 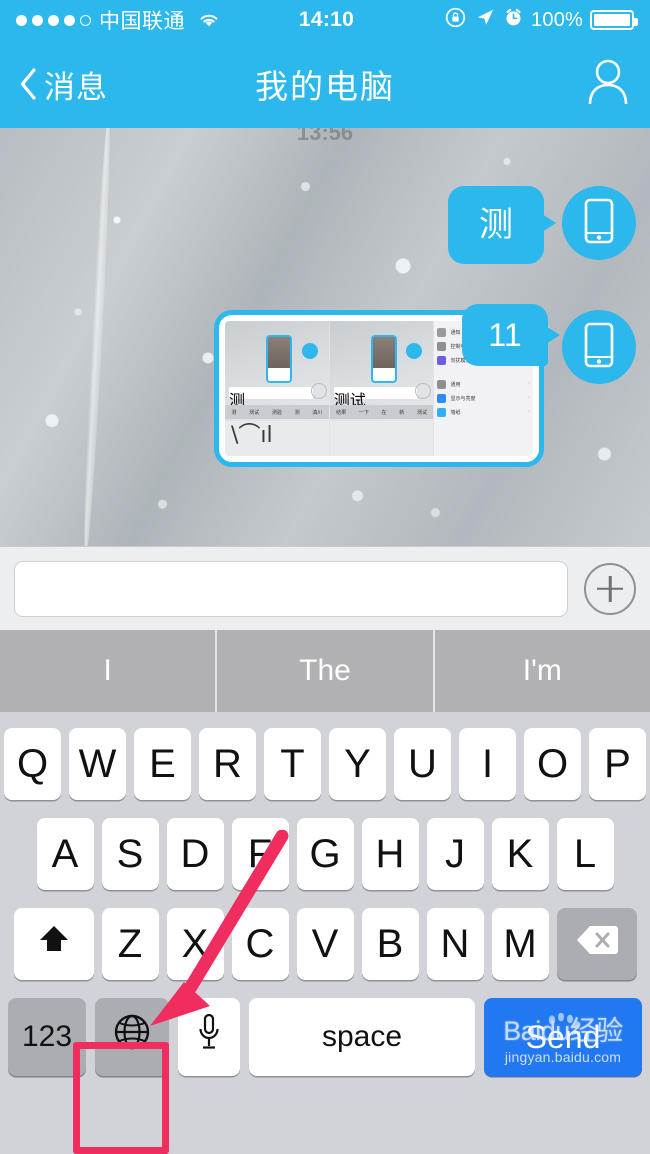 What do you see at coordinates (341, 412) in the screenshot?
I see `thumb-sugg-word: 结果` at bounding box center [341, 412].